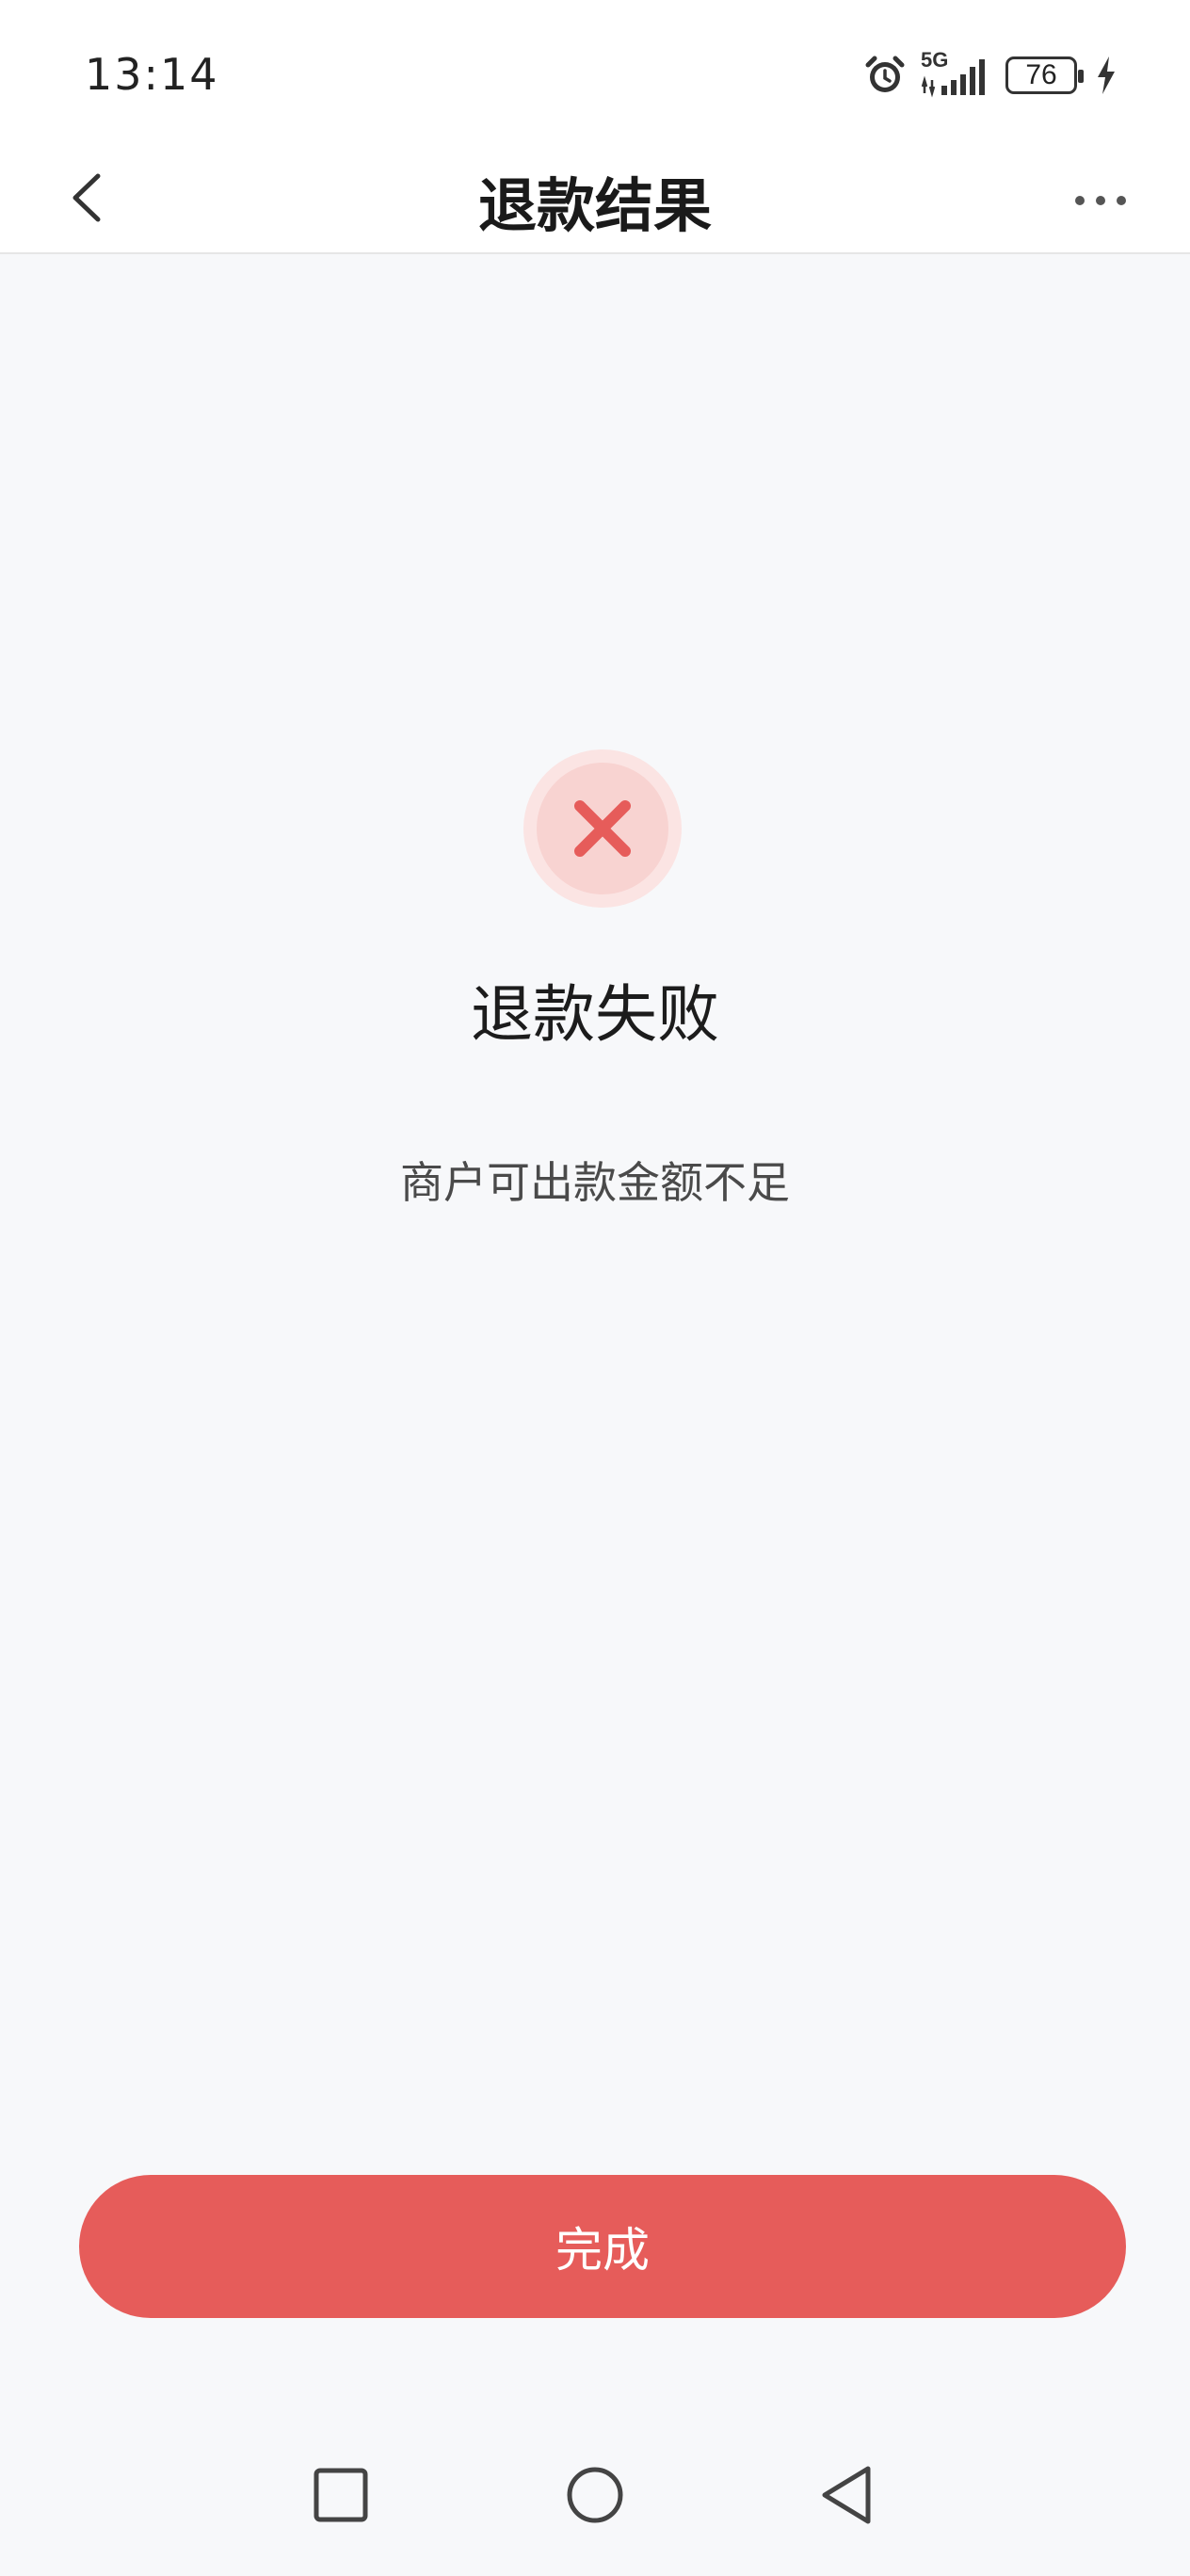 This screenshot has width=1190, height=2576. What do you see at coordinates (602, 2246) in the screenshot?
I see `done-button: 完成` at bounding box center [602, 2246].